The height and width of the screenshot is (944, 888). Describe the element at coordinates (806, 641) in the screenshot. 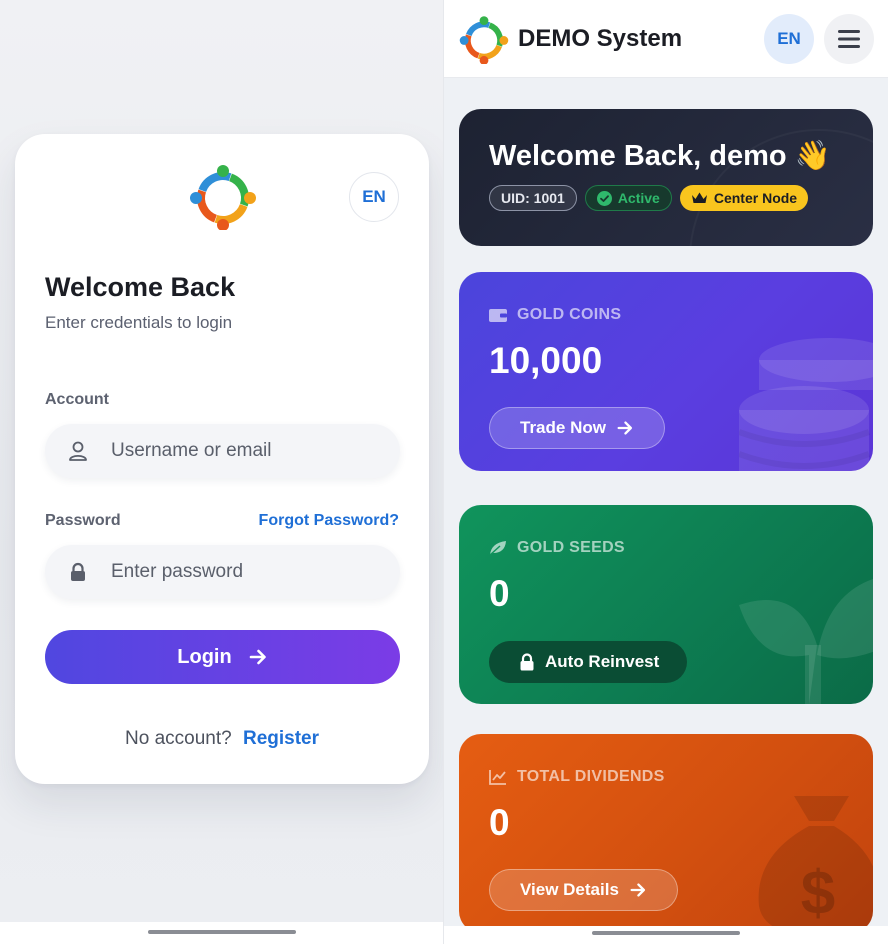

I see `sprout-icon` at that location.